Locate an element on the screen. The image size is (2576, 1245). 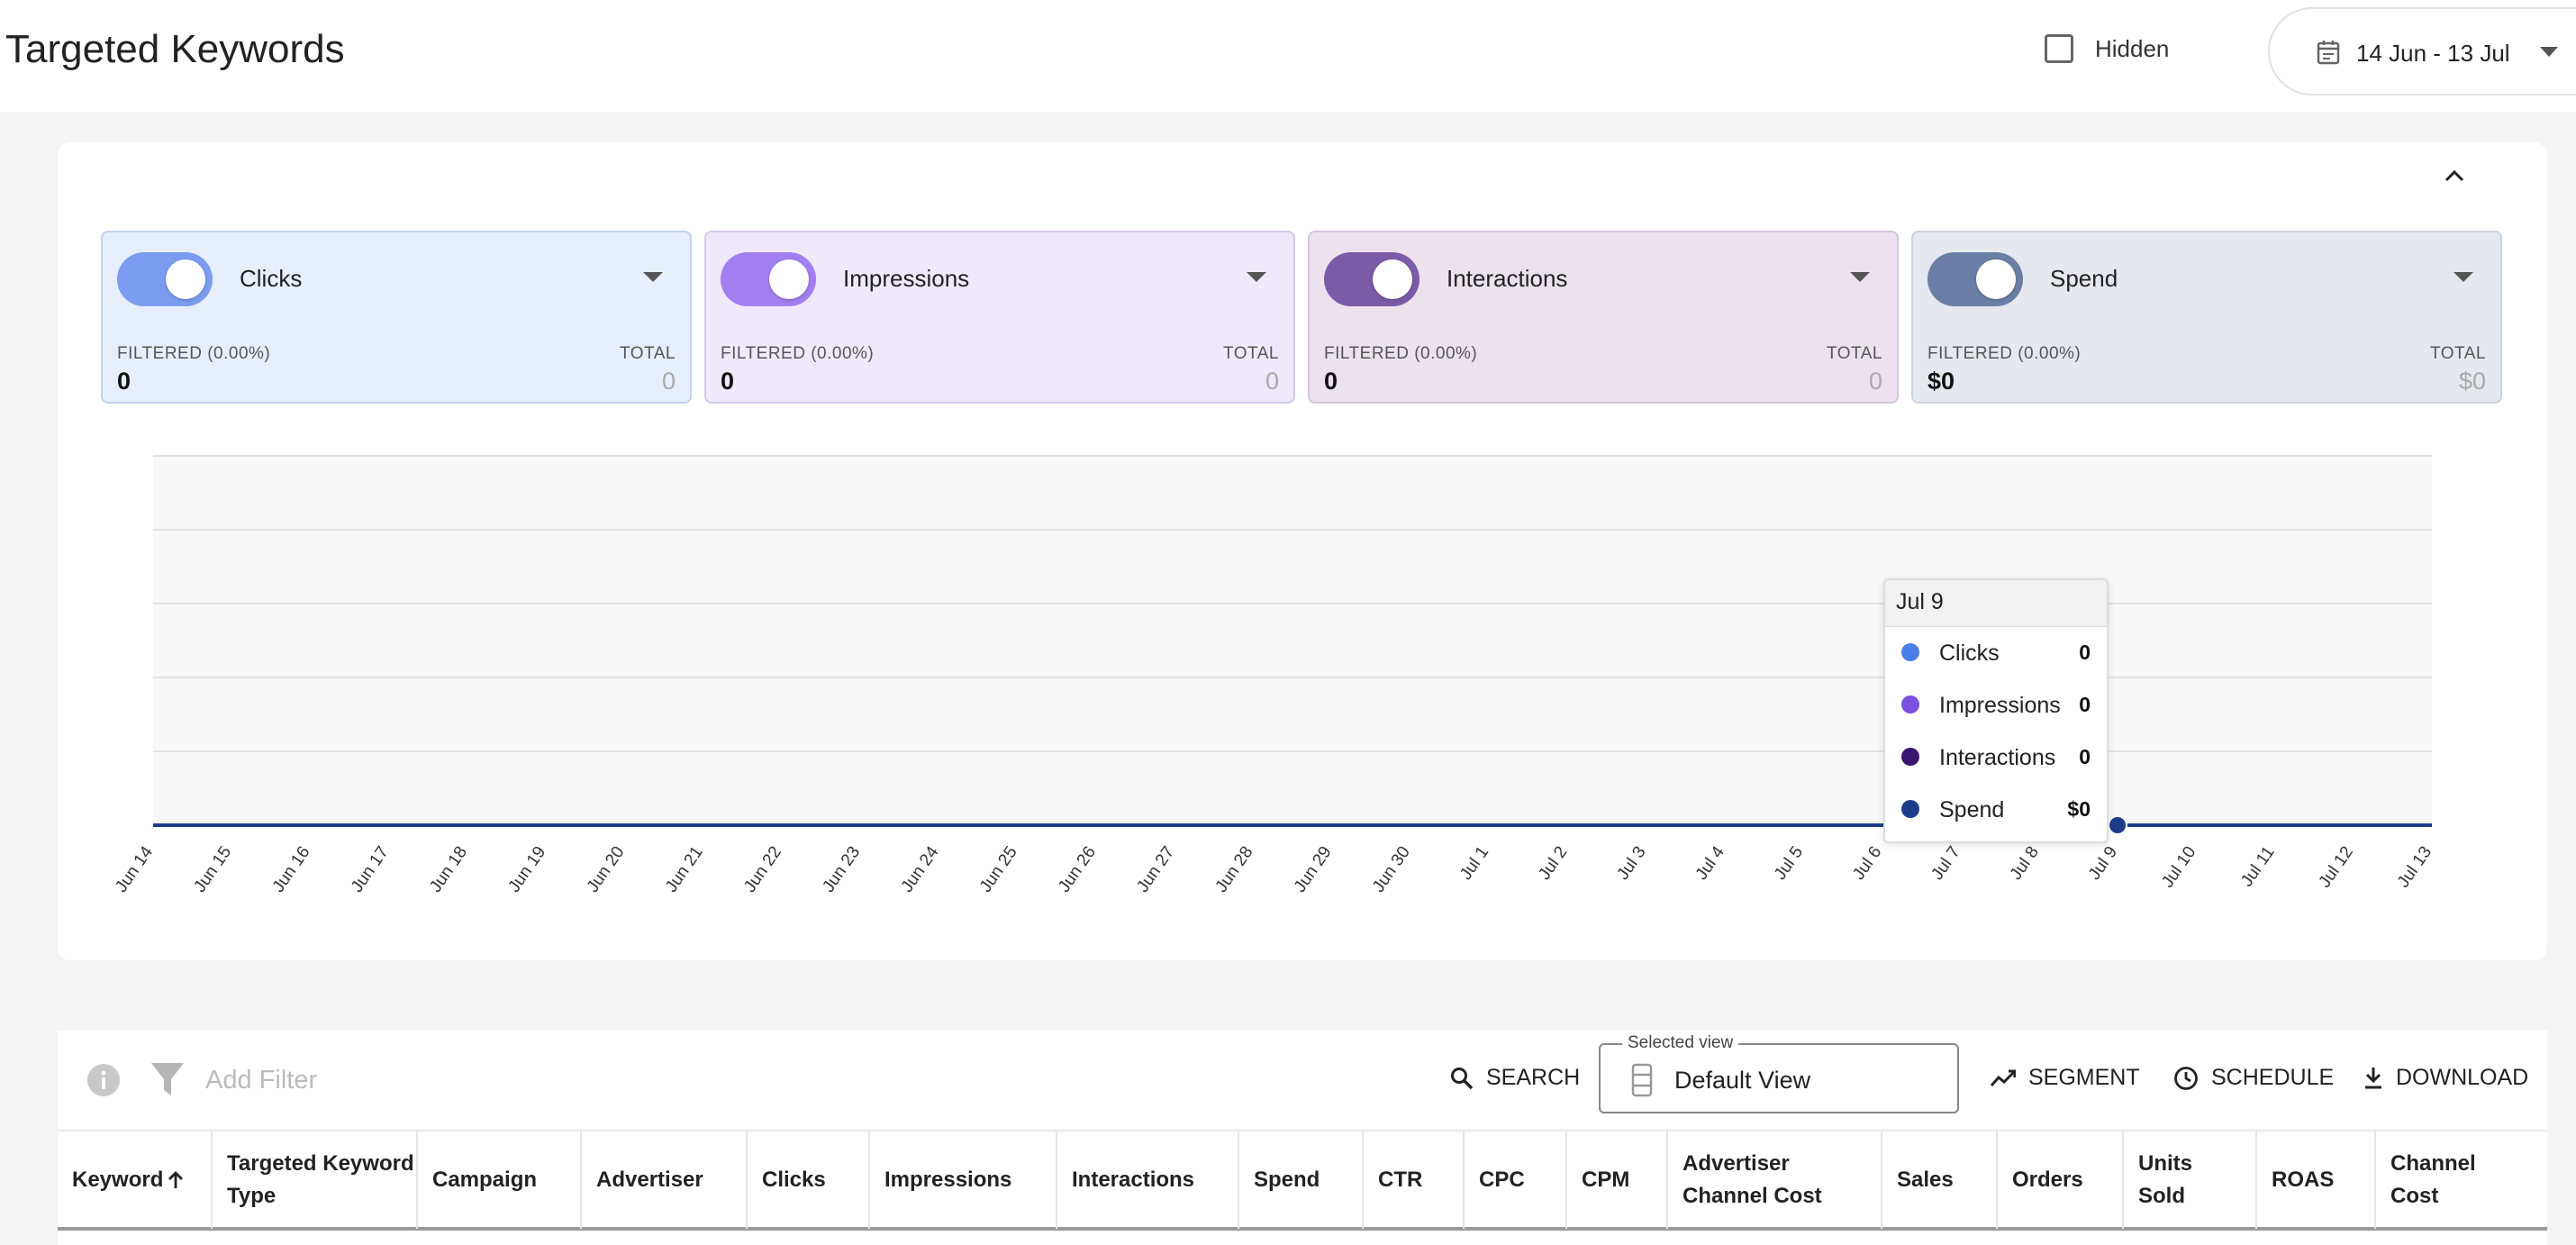
column-header-units-sold: Units Sold is located at coordinates (2190, 1180).